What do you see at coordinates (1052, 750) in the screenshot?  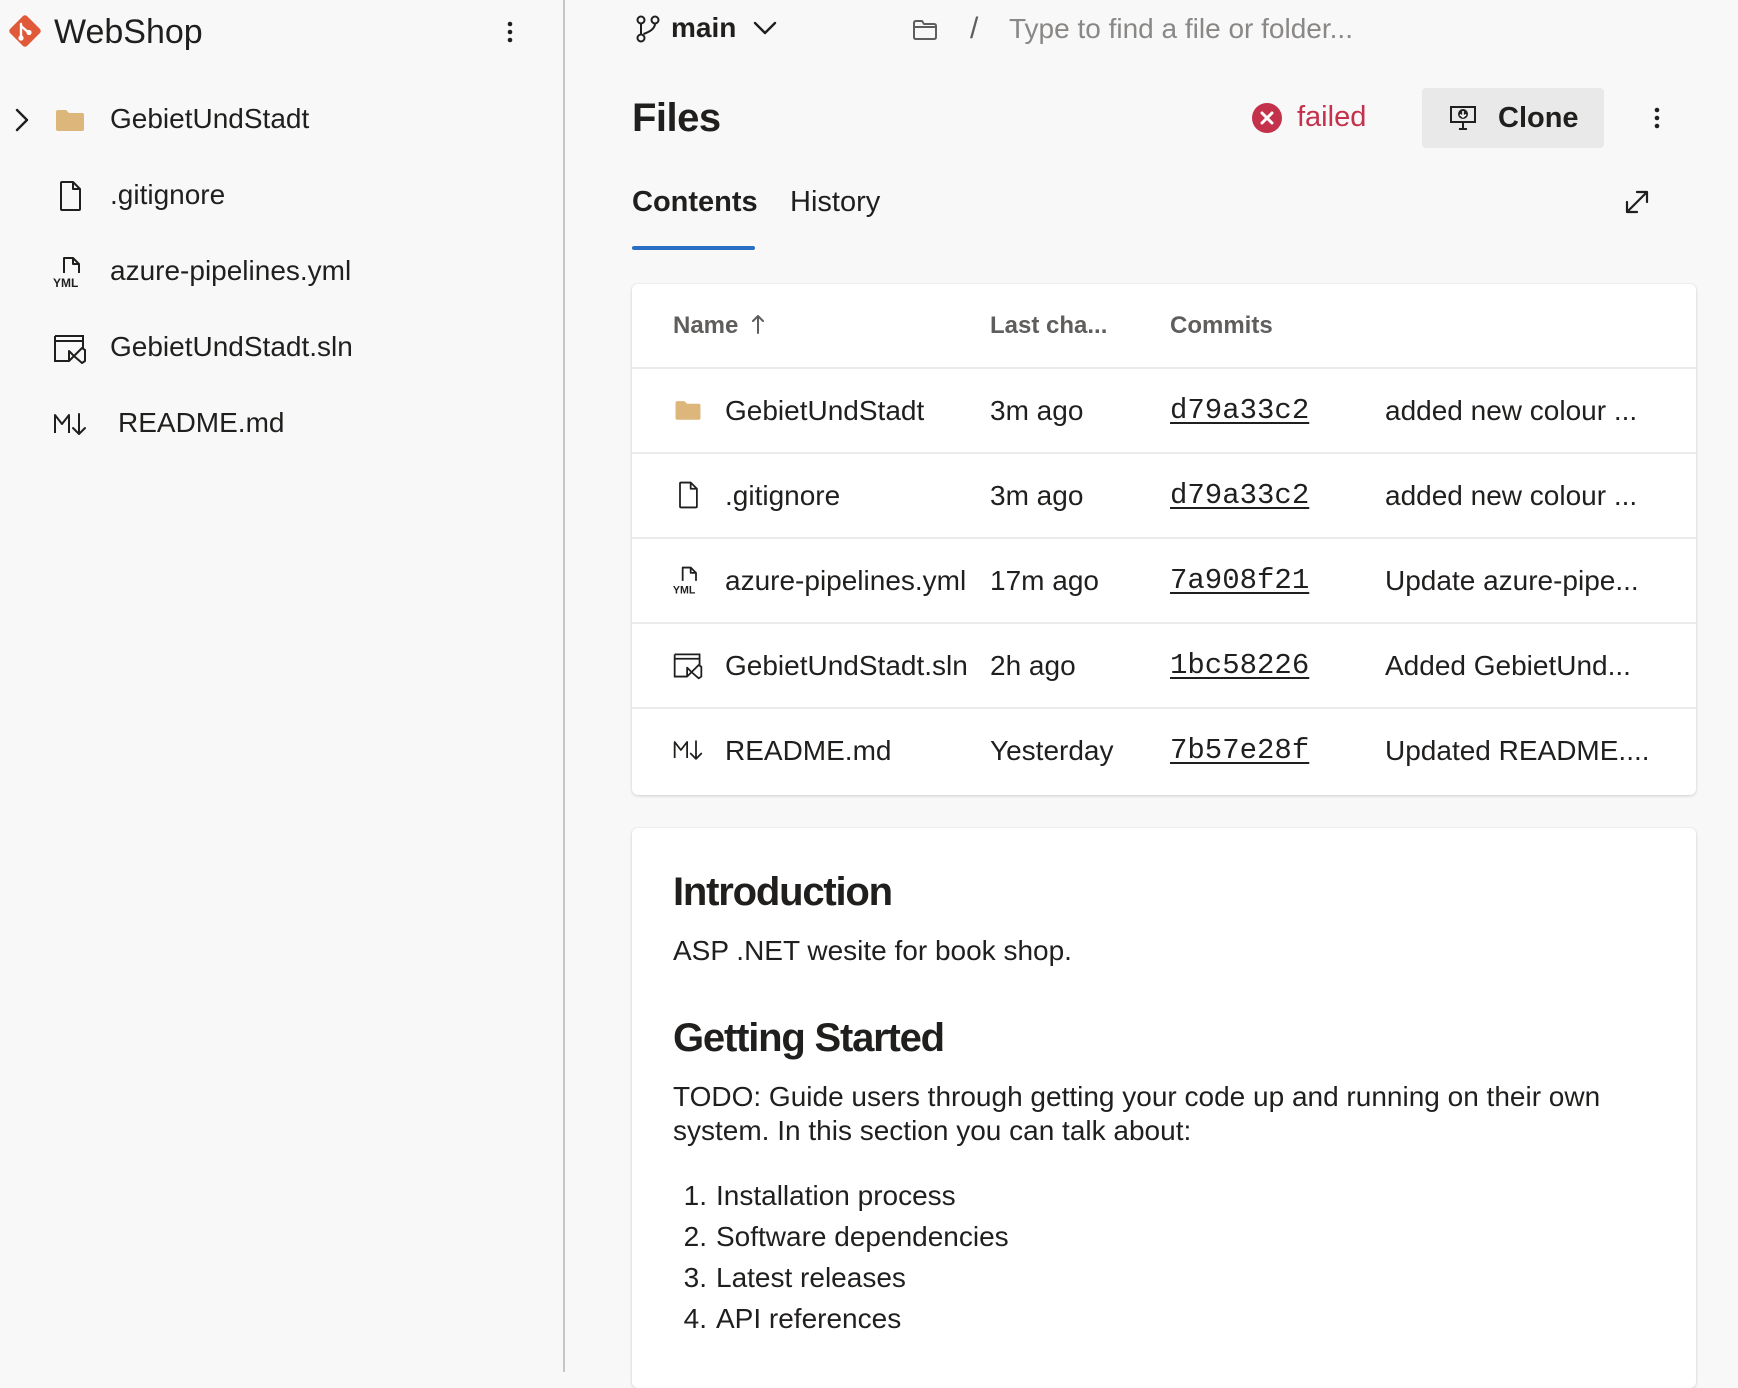 I see `last-change: Yesterday` at bounding box center [1052, 750].